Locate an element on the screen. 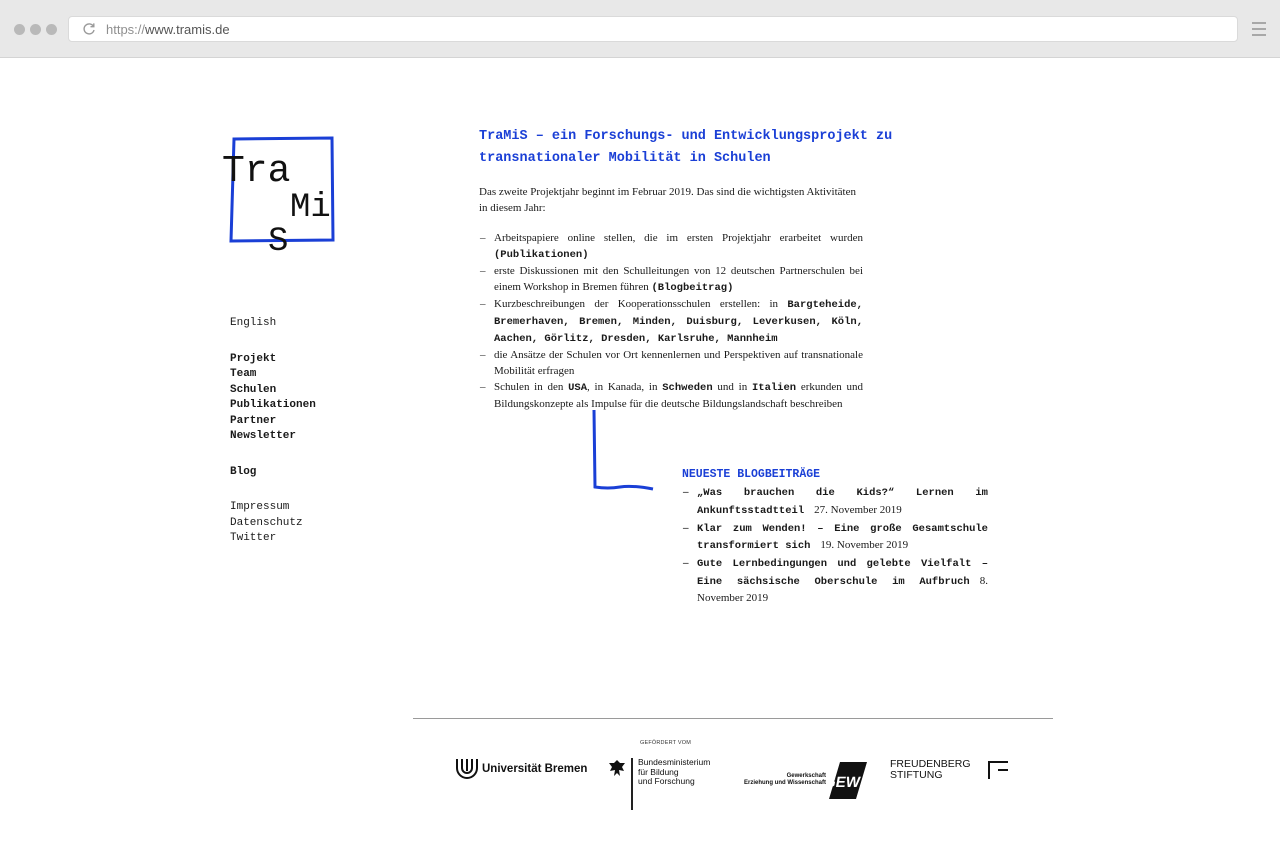 The image size is (1280, 860). blogbeitrag-link: (Blogbeitrag) is located at coordinates (692, 288).